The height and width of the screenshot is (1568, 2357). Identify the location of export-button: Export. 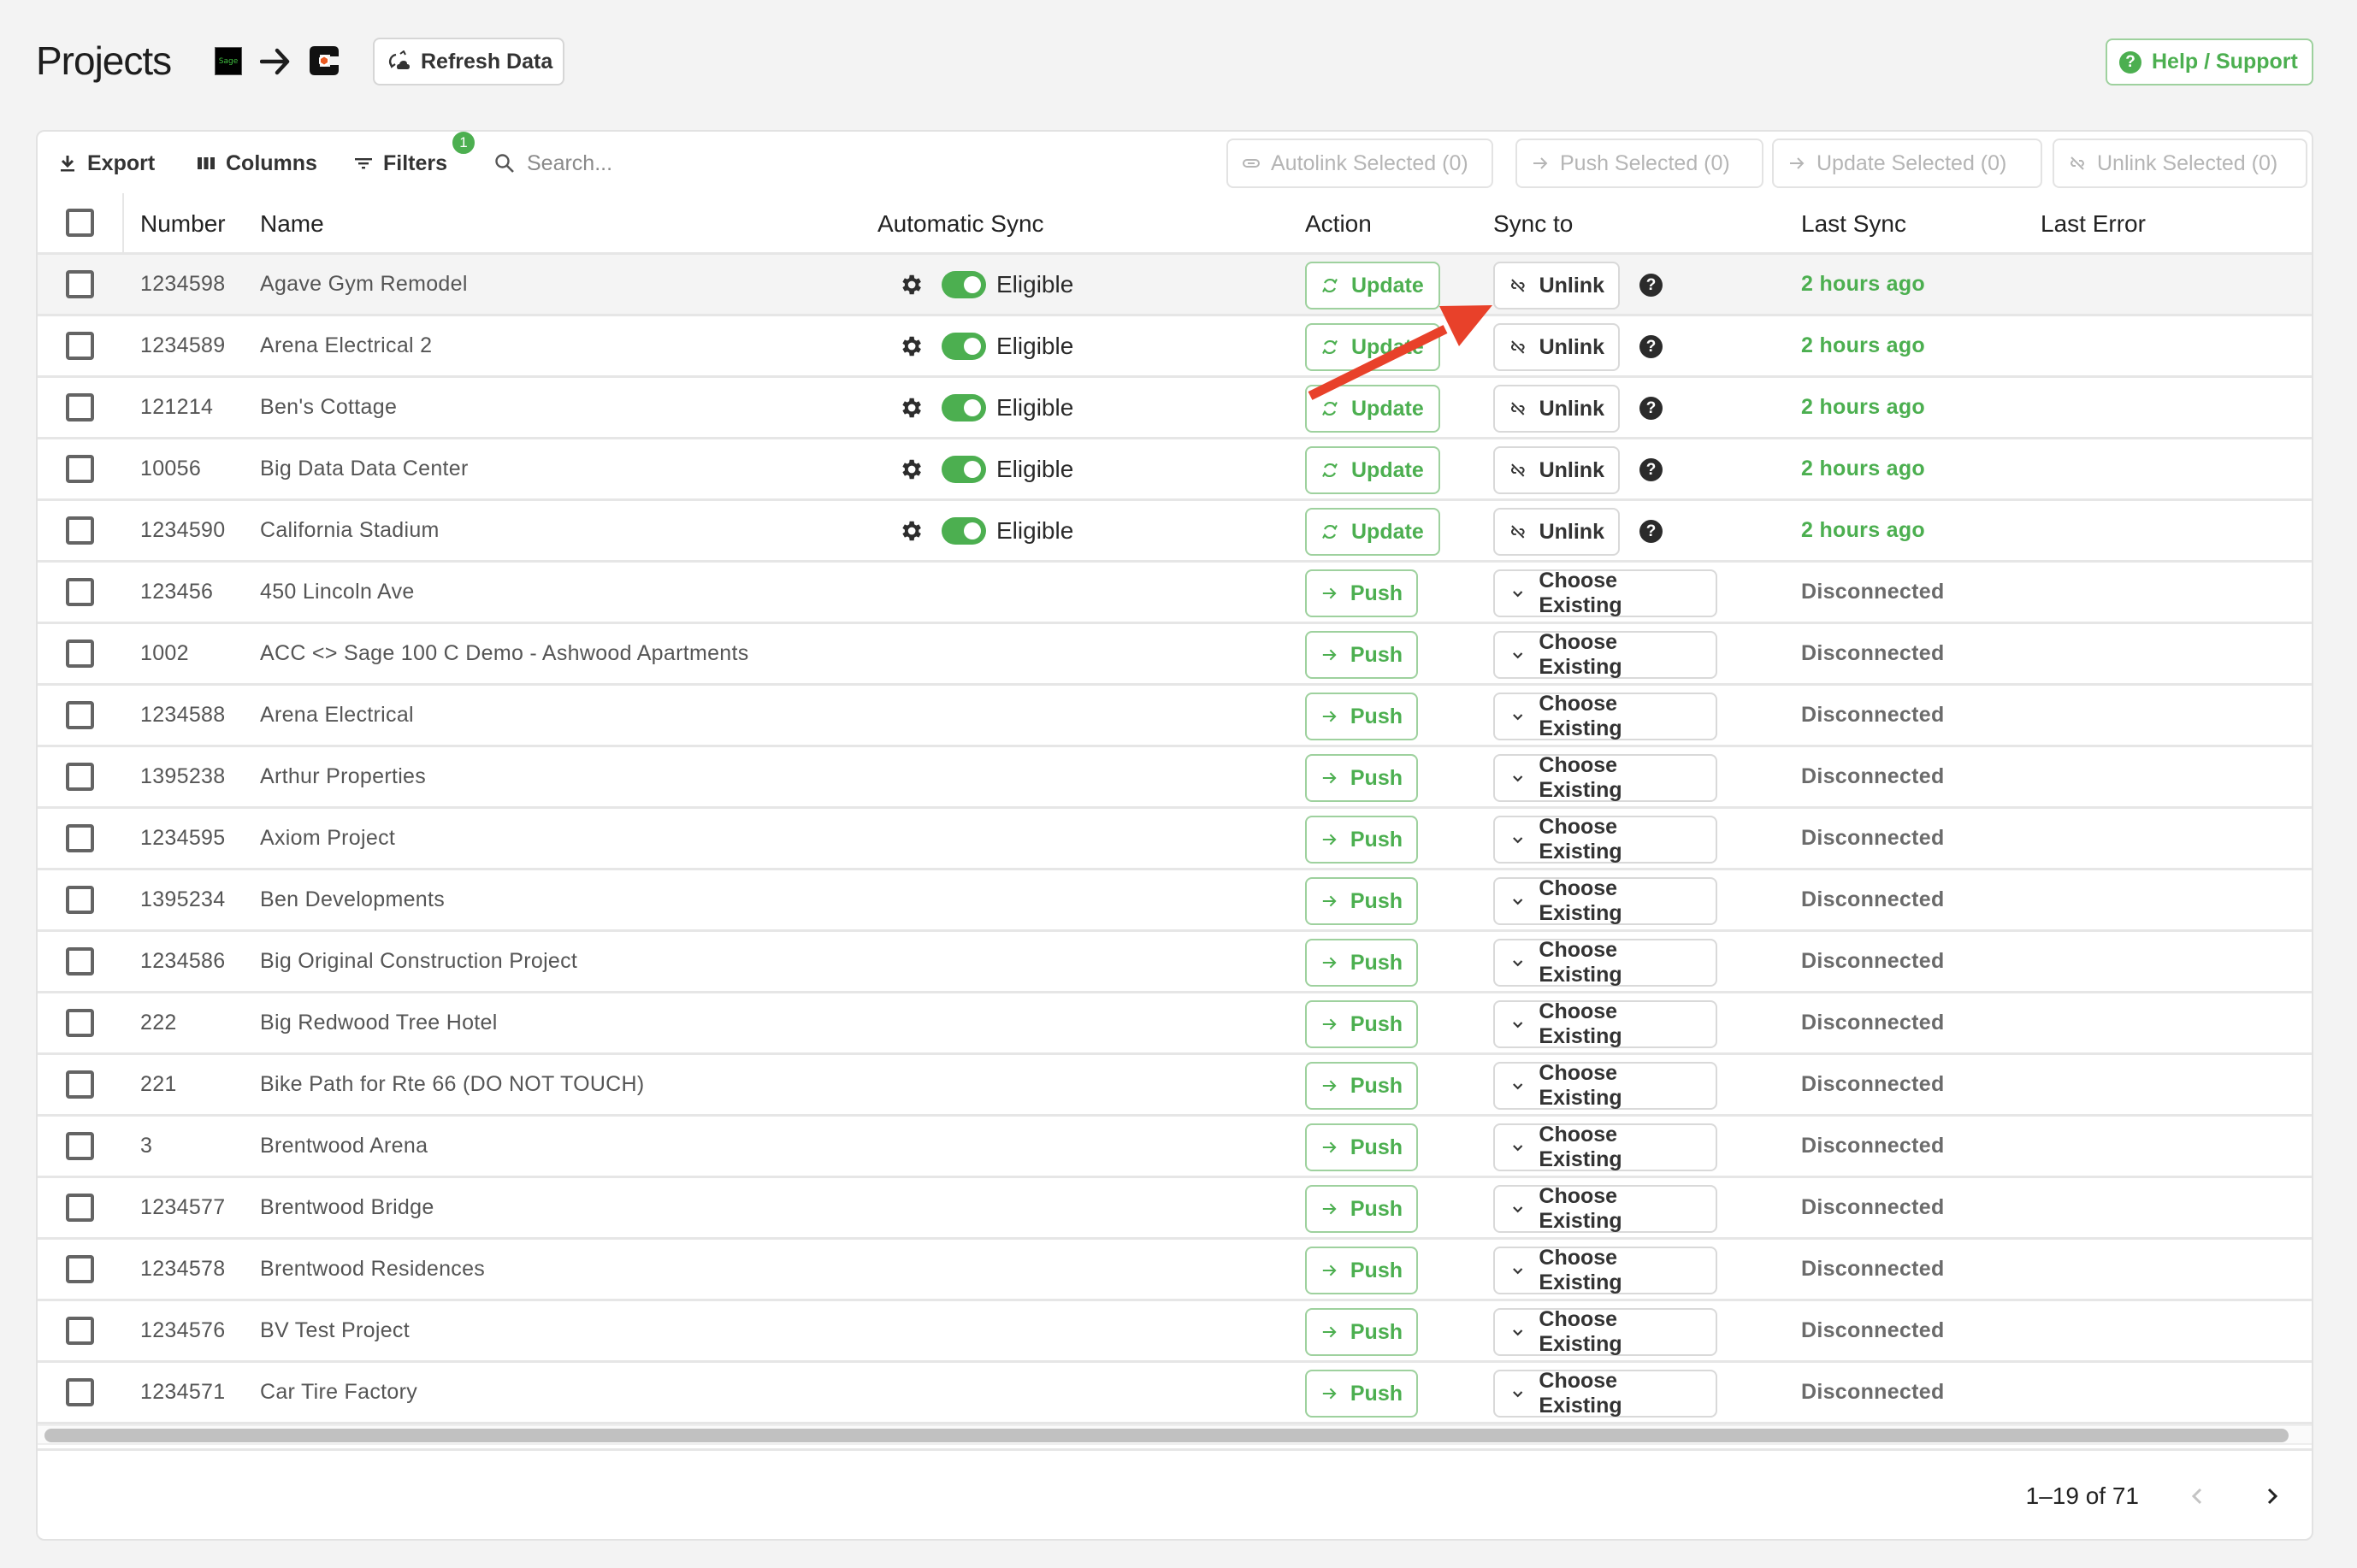
(106, 164).